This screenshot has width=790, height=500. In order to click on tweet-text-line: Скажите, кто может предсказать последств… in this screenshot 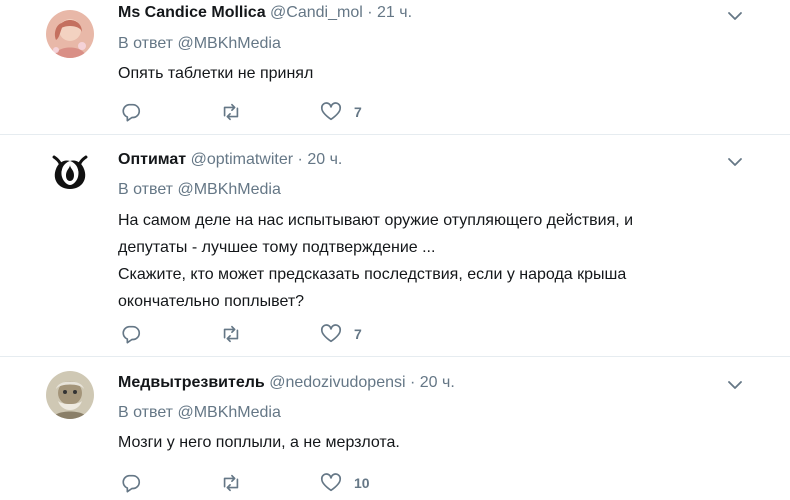, I will do `click(372, 274)`.